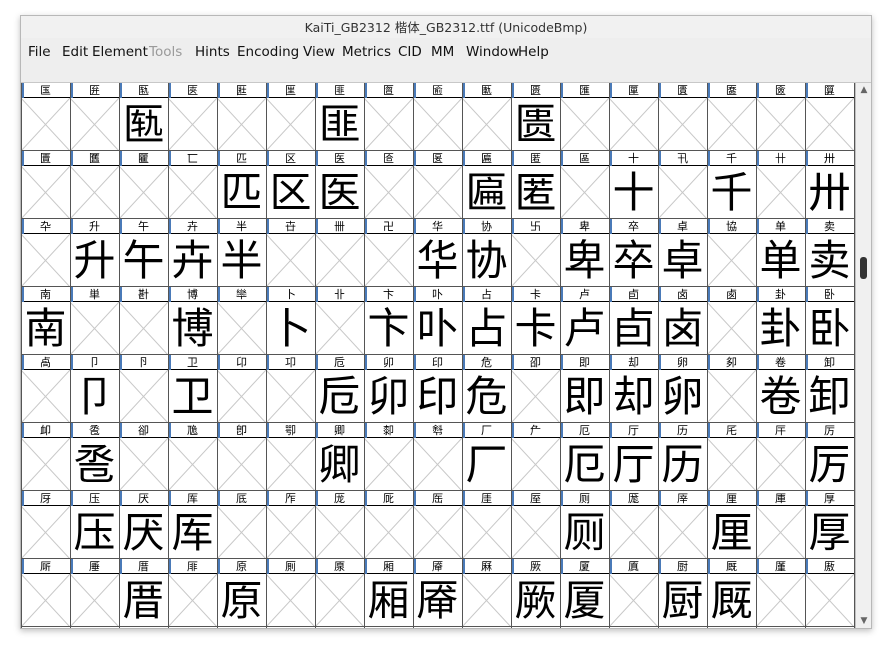 Image resolution: width=892 pixels, height=652 pixels. What do you see at coordinates (192, 457) in the screenshot?
I see `glyph-cell: 卼` at bounding box center [192, 457].